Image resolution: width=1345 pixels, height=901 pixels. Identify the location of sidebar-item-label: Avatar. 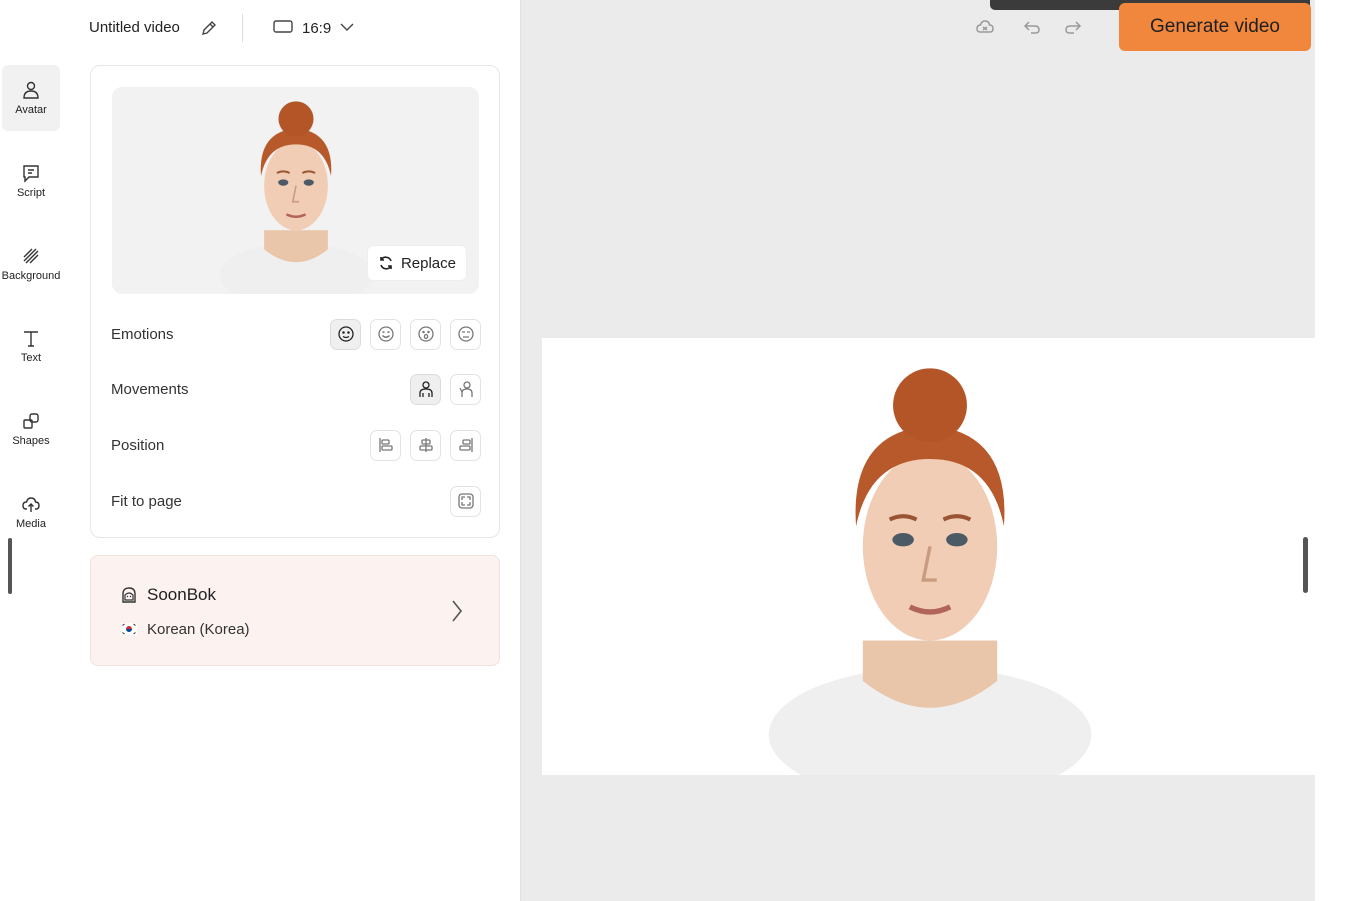
(31, 110).